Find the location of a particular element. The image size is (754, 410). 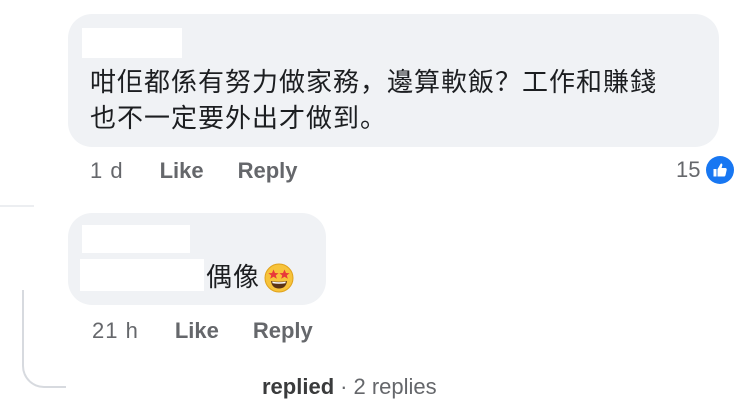

comment-text-line: 也不一定要外出才做到。 is located at coordinates (239, 119).